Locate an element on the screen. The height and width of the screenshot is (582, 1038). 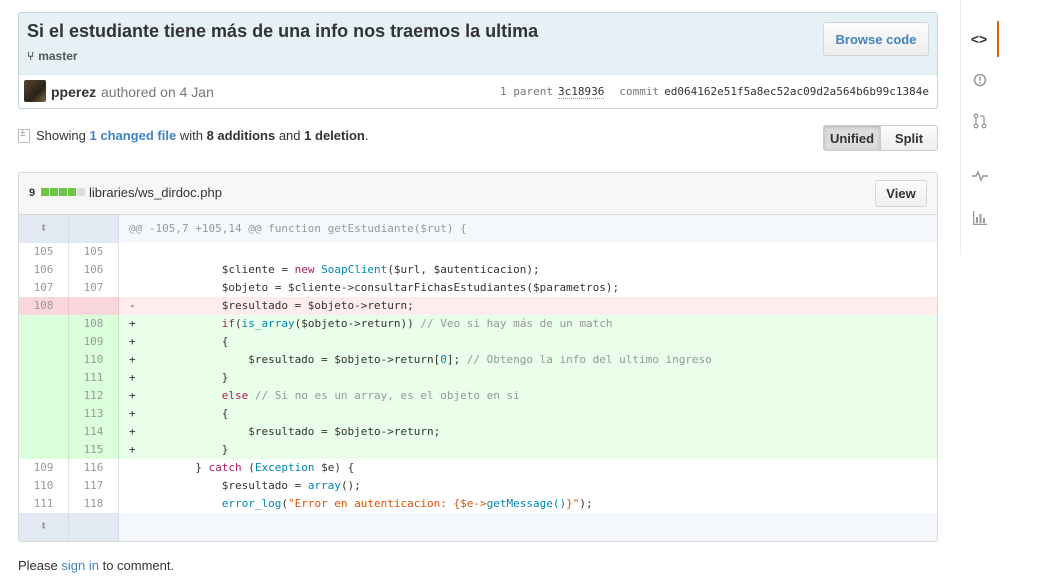
comment-prompt: Please sign in to comment. is located at coordinates (96, 565).